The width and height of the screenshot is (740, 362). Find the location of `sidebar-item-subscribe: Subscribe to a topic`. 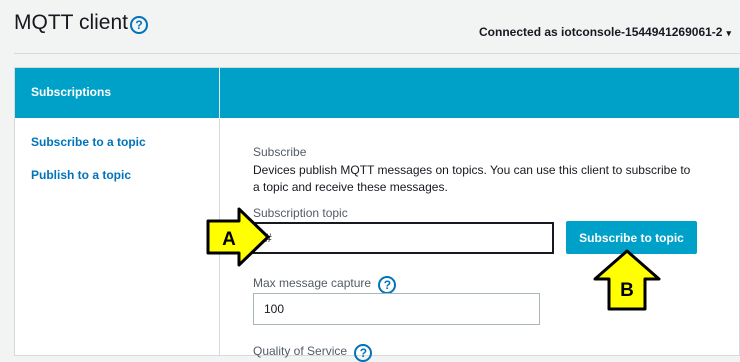

sidebar-item-subscribe: Subscribe to a topic is located at coordinates (88, 142).